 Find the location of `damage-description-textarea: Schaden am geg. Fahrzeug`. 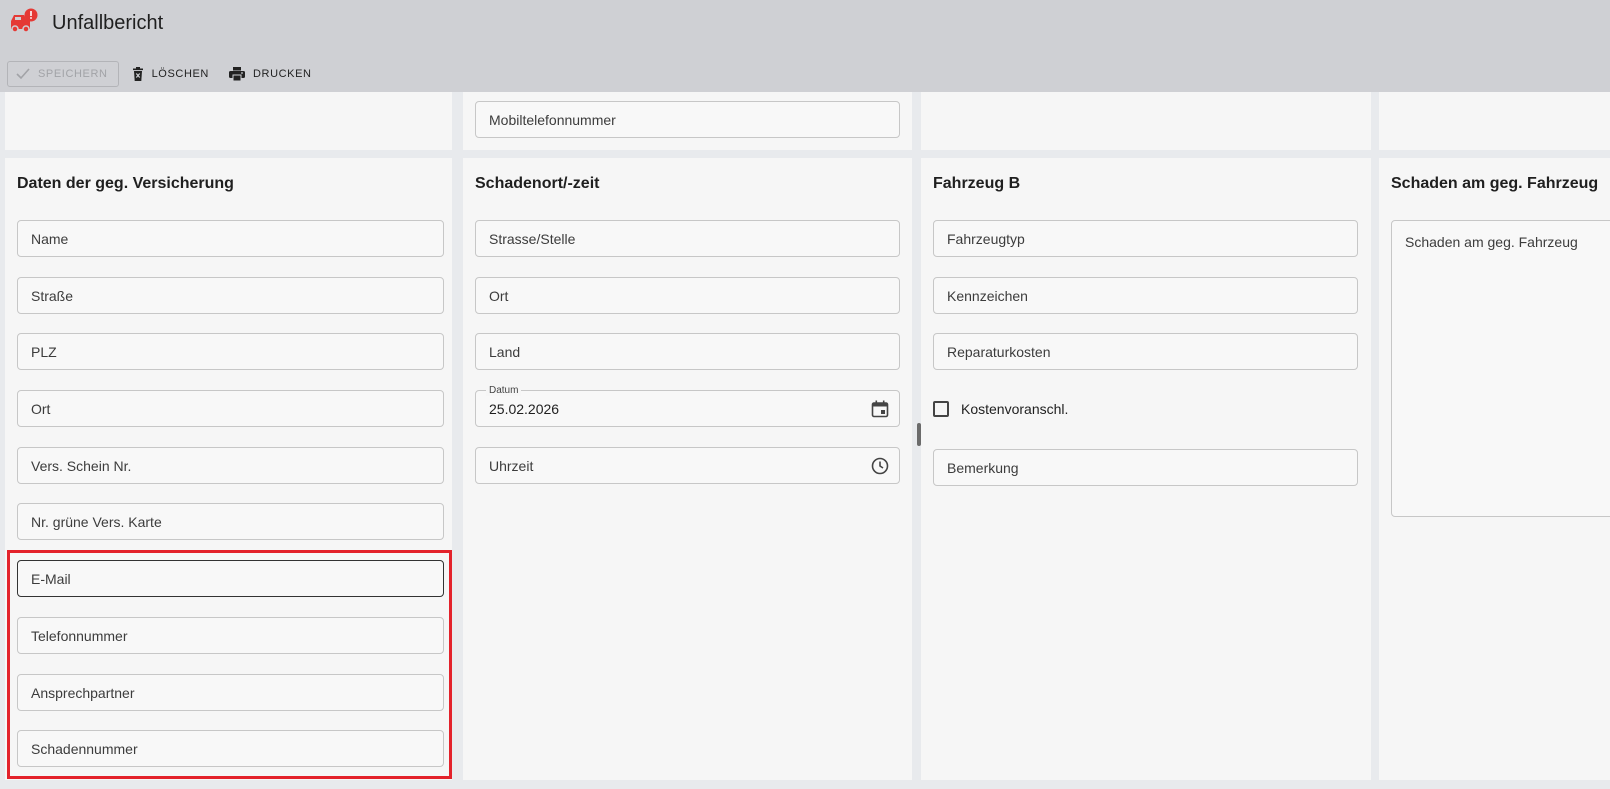

damage-description-textarea: Schaden am geg. Fahrzeug is located at coordinates (1500, 368).